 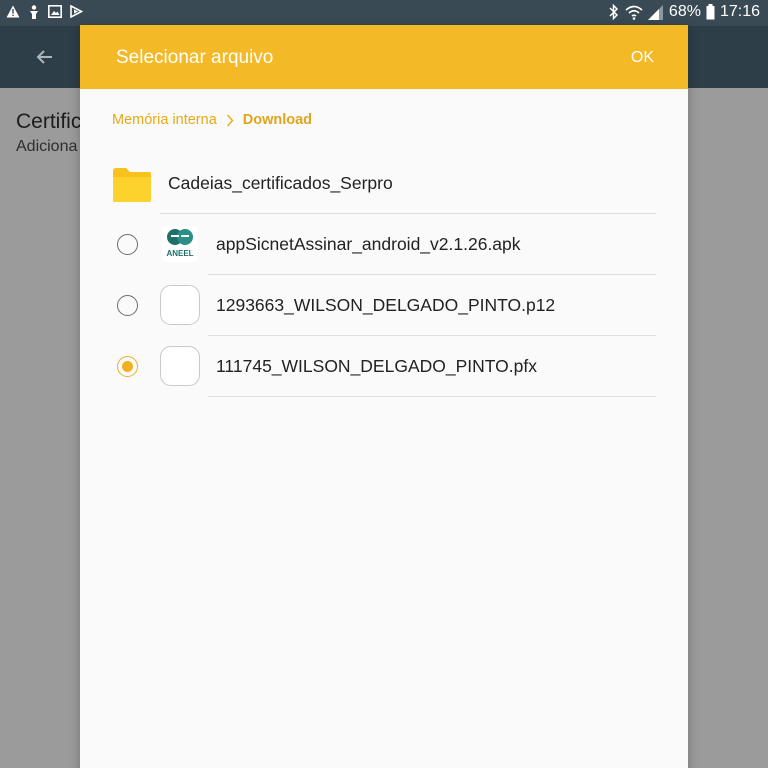 What do you see at coordinates (384, 13) in the screenshot?
I see `status-bar: 68% 17:16` at bounding box center [384, 13].